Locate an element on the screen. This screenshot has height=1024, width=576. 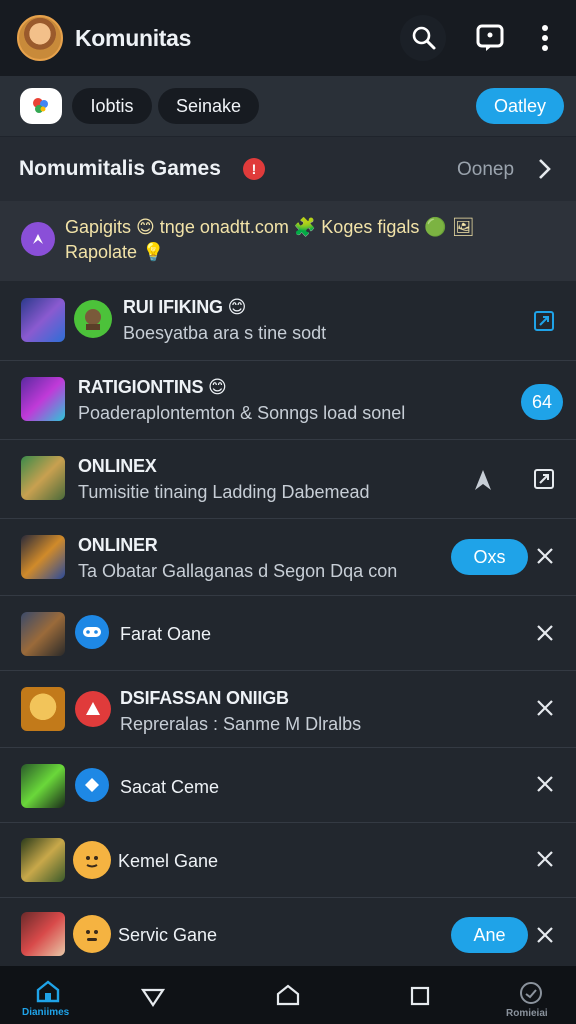
chat-icon is located at coordinates (490, 38).